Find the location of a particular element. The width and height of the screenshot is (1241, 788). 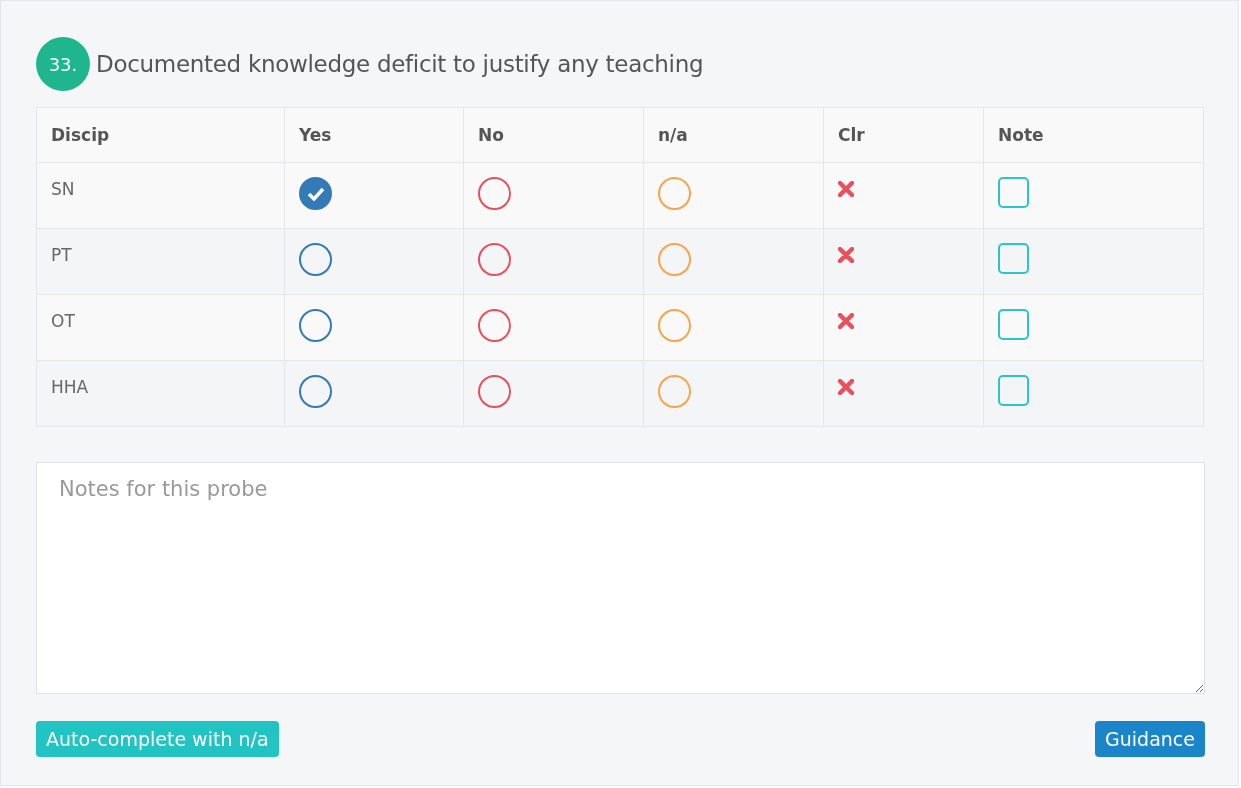

question-number: 33. is located at coordinates (63, 64).